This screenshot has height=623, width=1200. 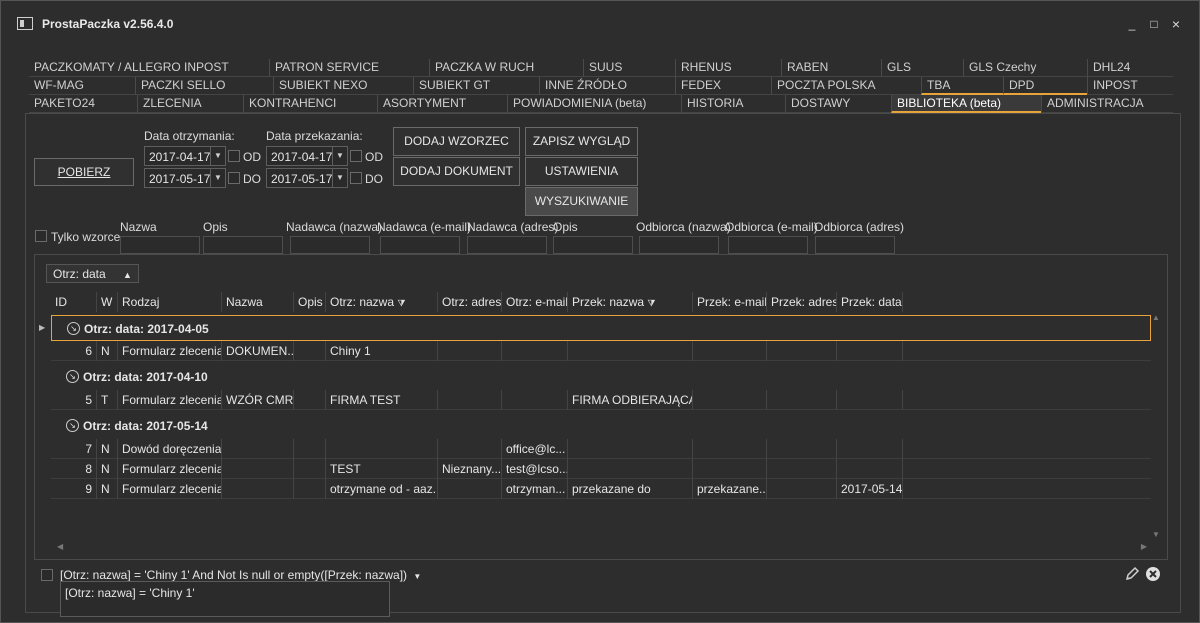 What do you see at coordinates (1130, 86) in the screenshot?
I see `tab-inpost: INPOST` at bounding box center [1130, 86].